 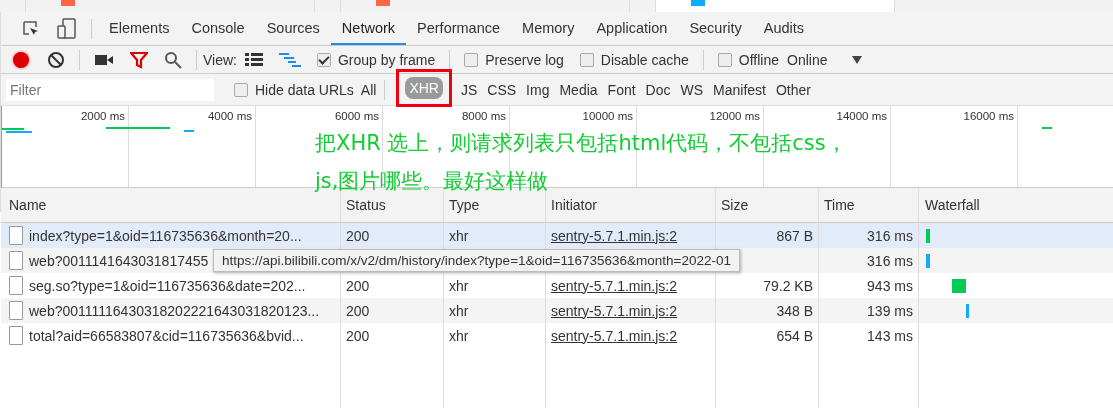 I want to click on annotation-text: 把XHR 选上，则请求列表只包括html代码，不包括css，, so click(x=581, y=144).